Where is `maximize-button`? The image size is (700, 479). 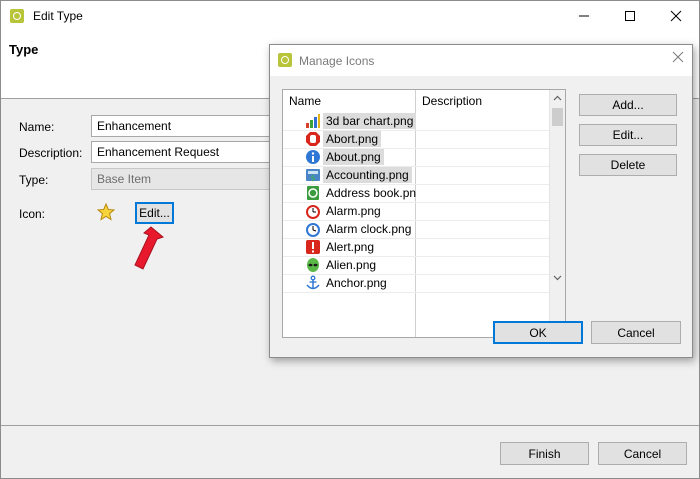 maximize-button is located at coordinates (630, 16).